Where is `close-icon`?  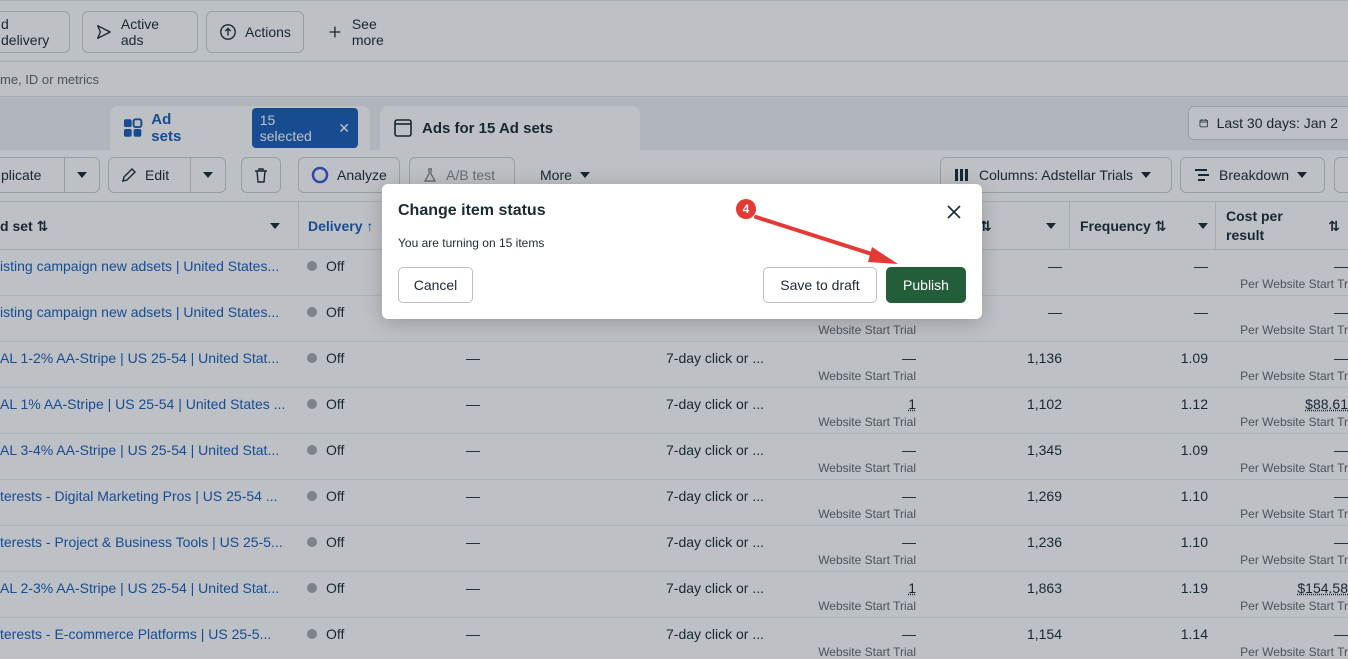 close-icon is located at coordinates (954, 212).